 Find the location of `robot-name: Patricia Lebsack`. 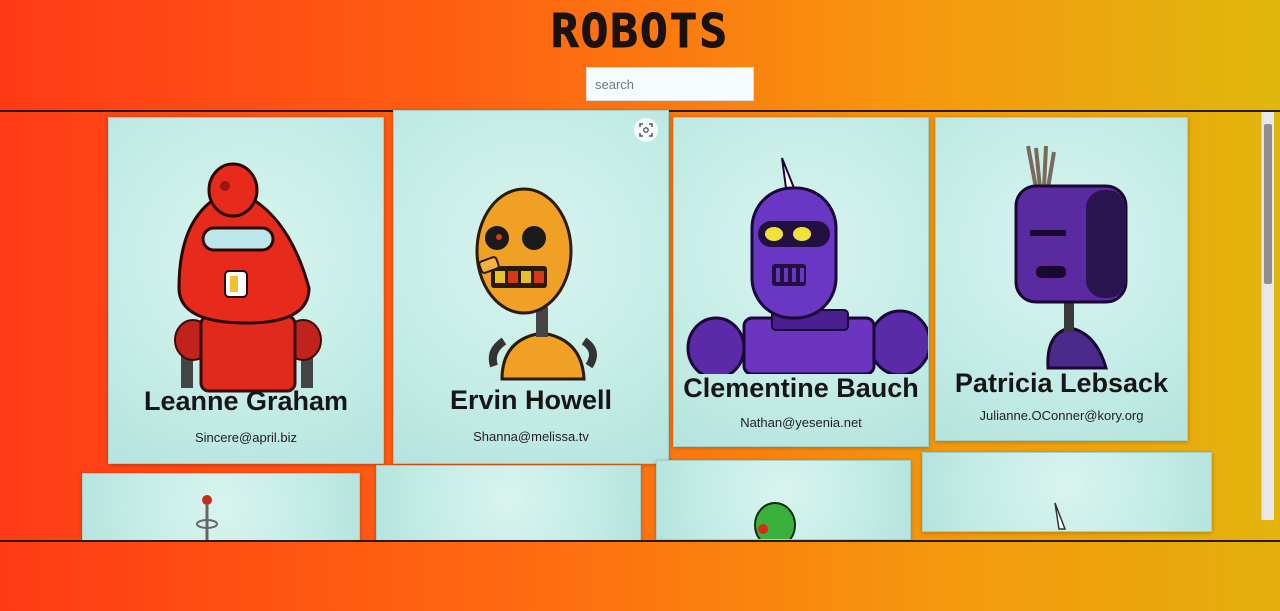

robot-name: Patricia Lebsack is located at coordinates (1061, 383).